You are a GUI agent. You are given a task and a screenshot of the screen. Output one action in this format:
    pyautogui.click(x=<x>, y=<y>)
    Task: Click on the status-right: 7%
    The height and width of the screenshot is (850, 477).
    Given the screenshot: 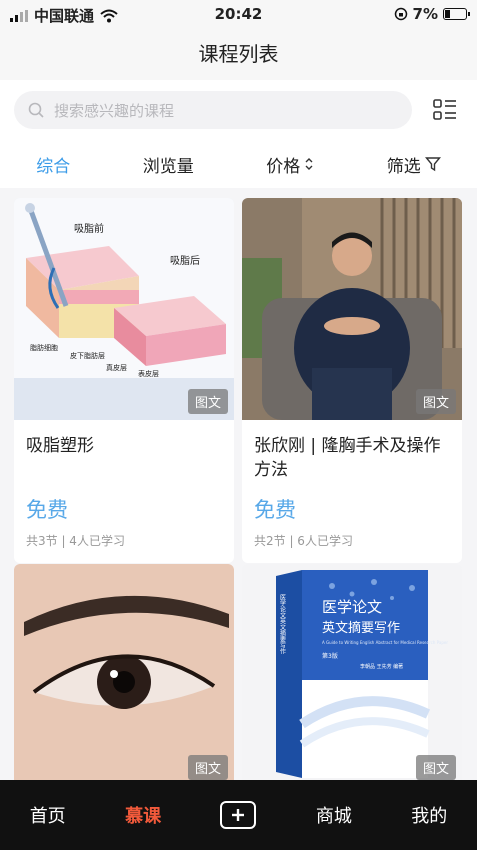 What is the action you would take?
    pyautogui.click(x=432, y=14)
    